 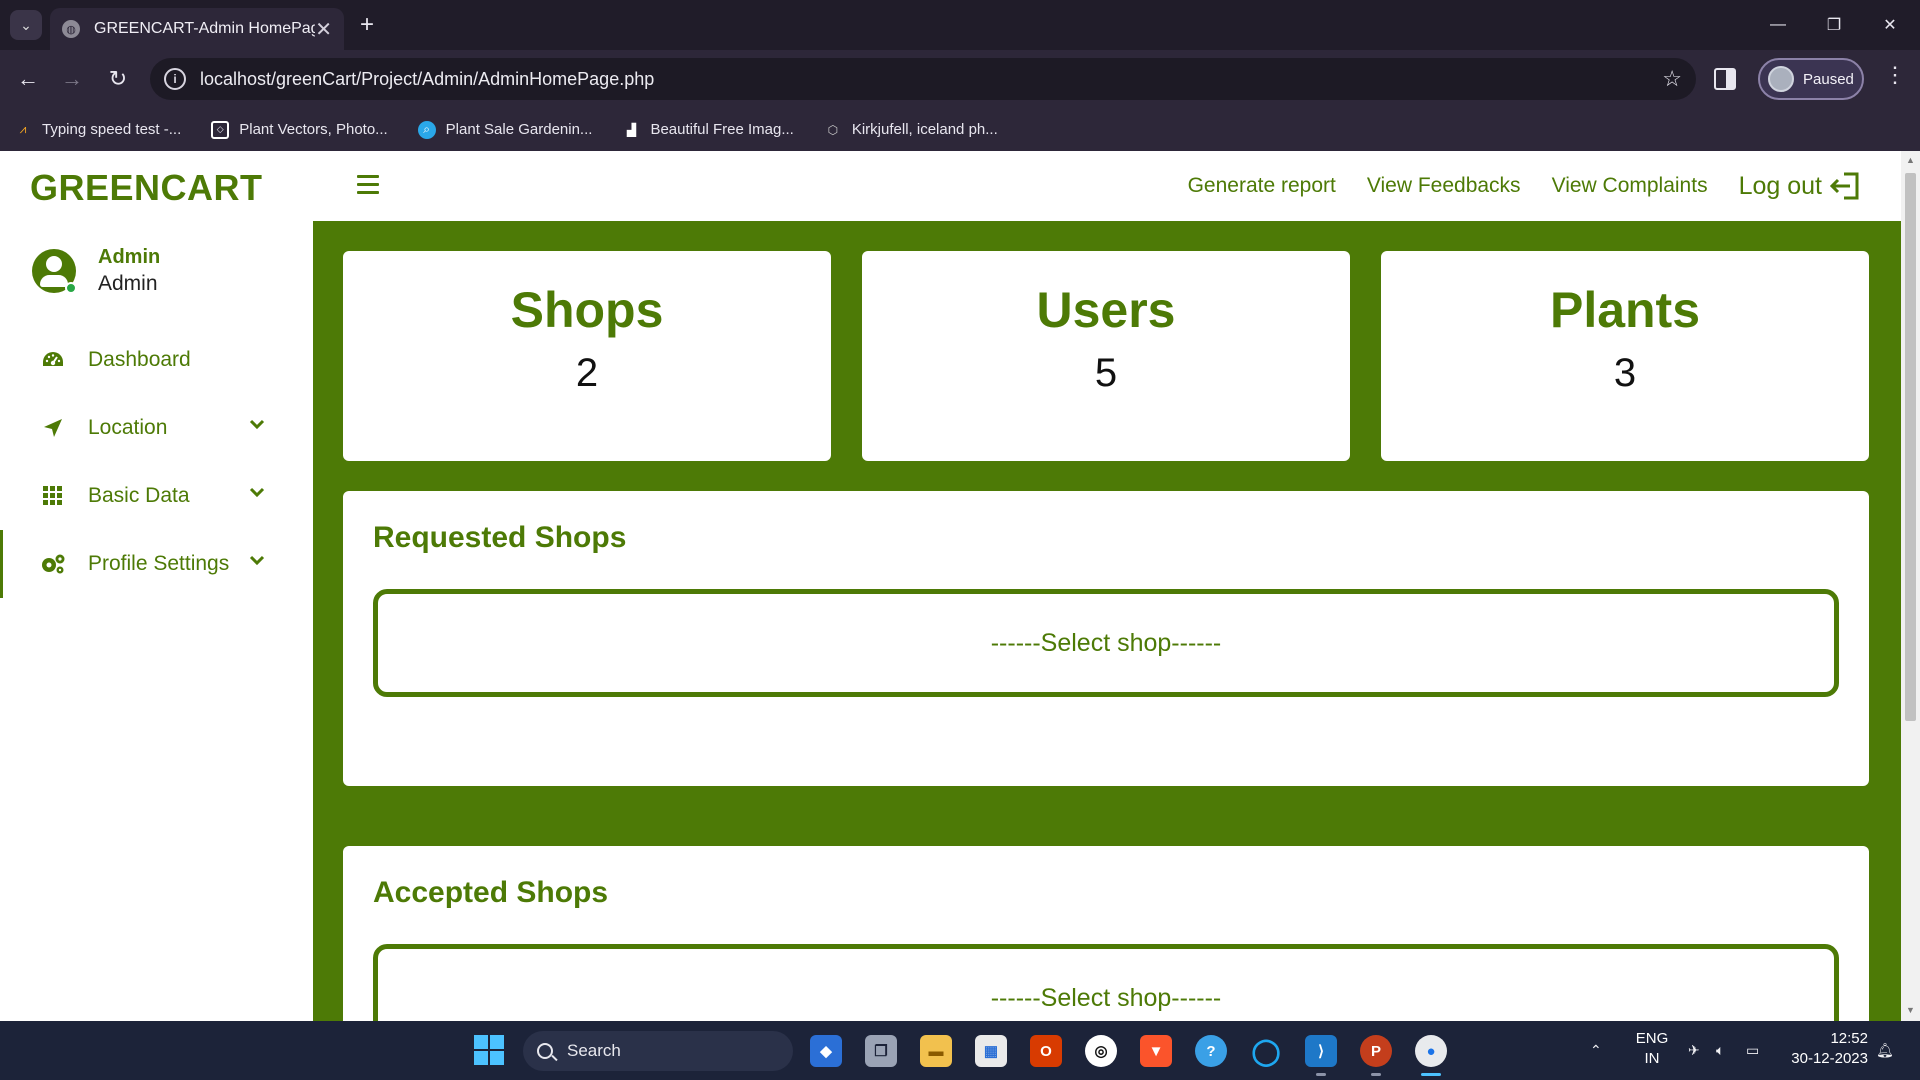 What do you see at coordinates (1910, 160) in the screenshot?
I see `scroll-up-arrow-icon: ▲` at bounding box center [1910, 160].